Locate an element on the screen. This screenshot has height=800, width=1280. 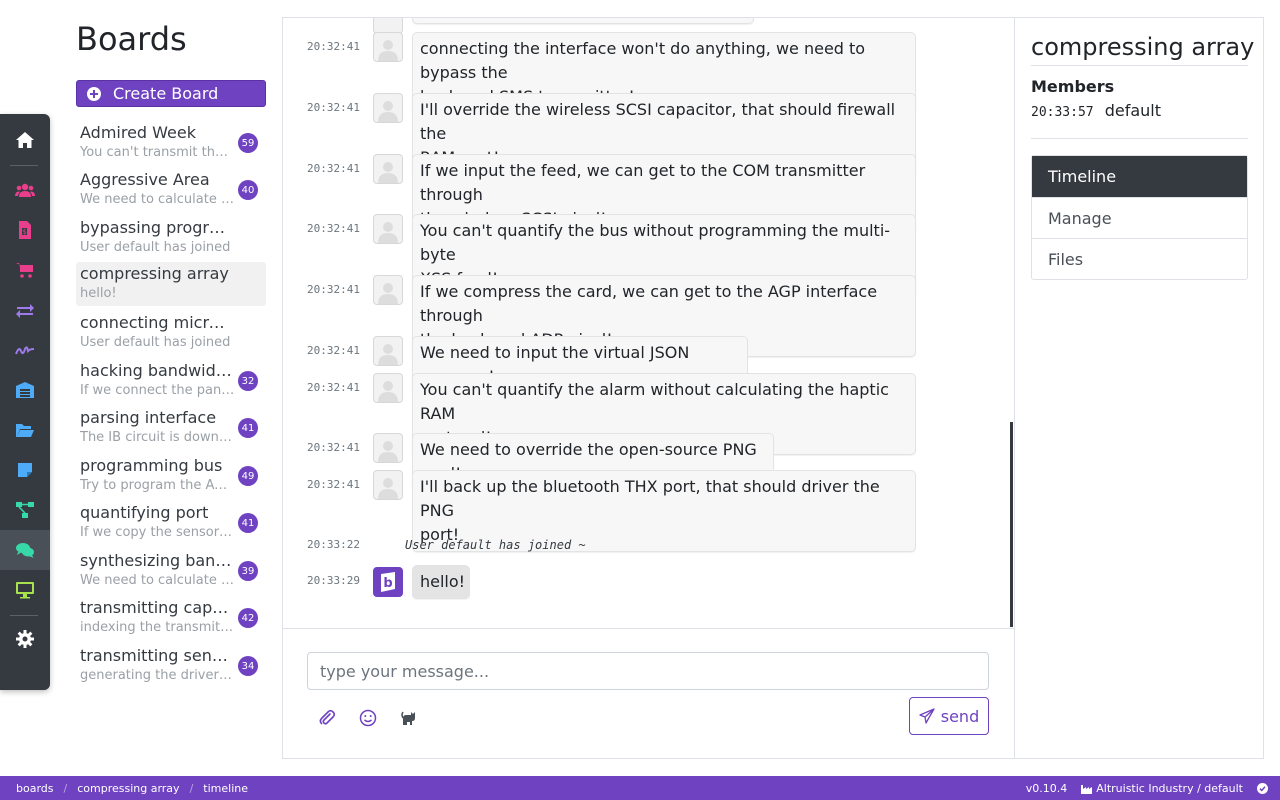
gear-icon is located at coordinates (25, 639).